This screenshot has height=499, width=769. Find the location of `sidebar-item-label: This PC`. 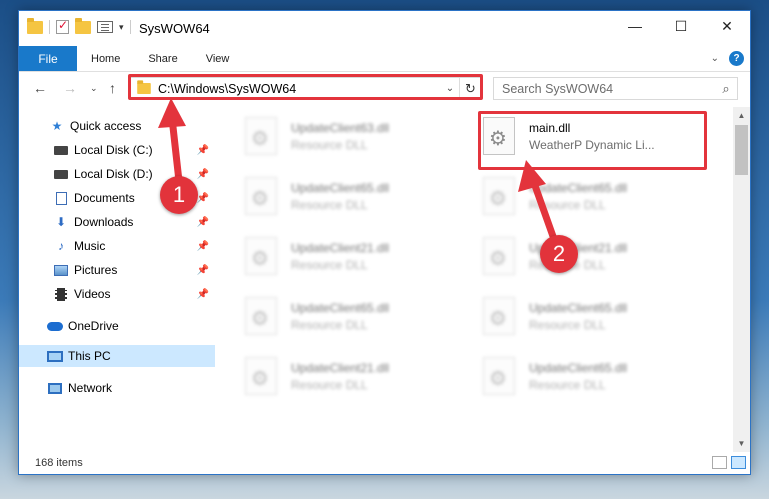

sidebar-item-label: This PC is located at coordinates (89, 356).